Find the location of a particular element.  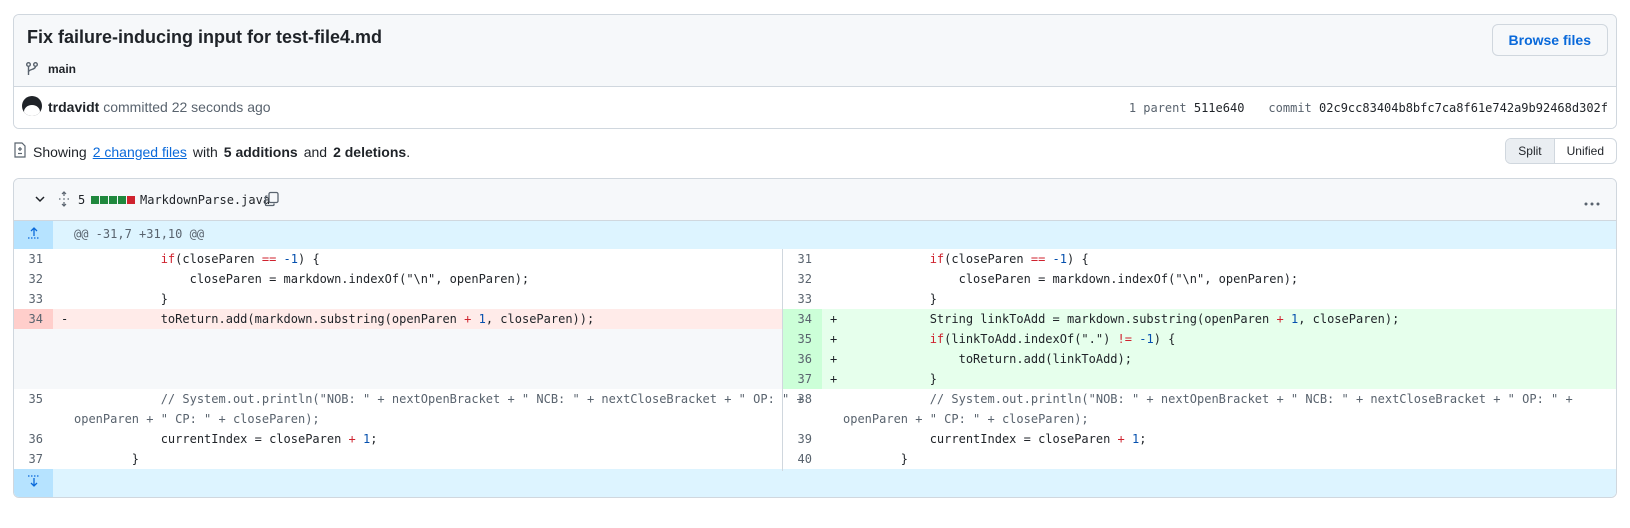

diff-row-changed: 36 + toReturn.add(linkToAdd); is located at coordinates (815, 359).